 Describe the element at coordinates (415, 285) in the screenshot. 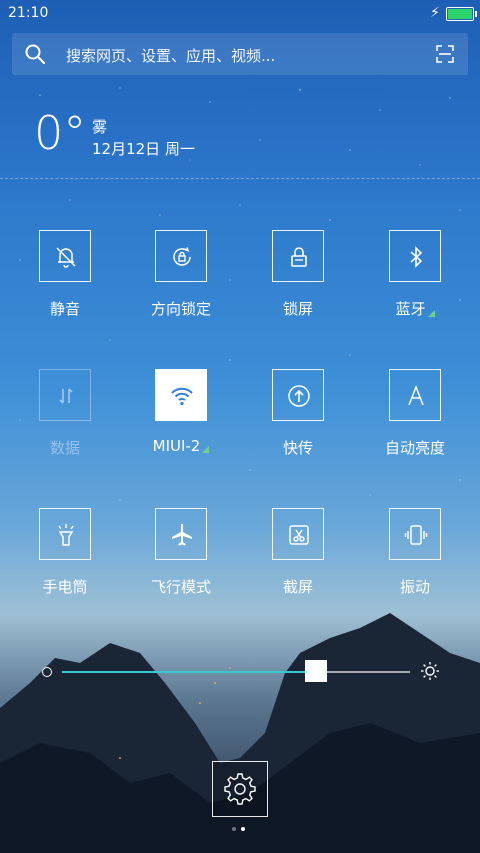

I see `toggle-bluetooth: 蓝牙` at that location.